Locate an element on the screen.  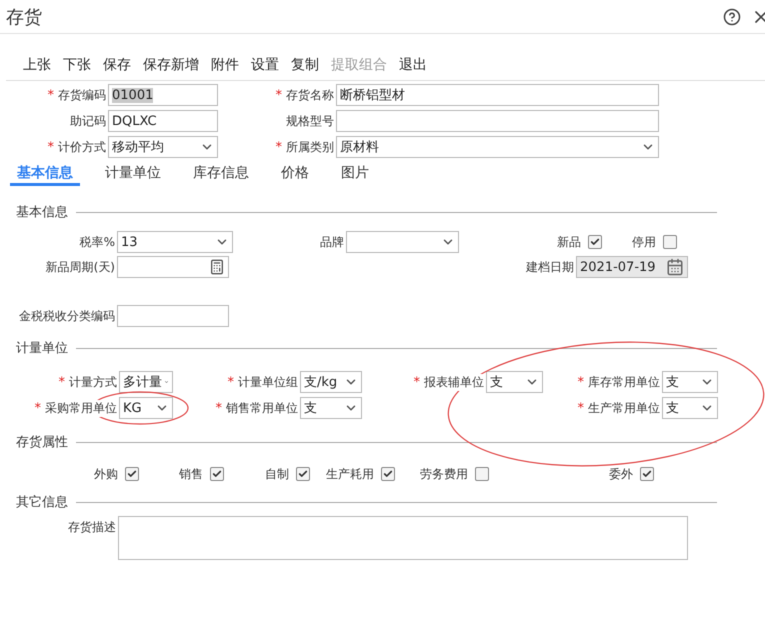
calendar-icon is located at coordinates (675, 267).